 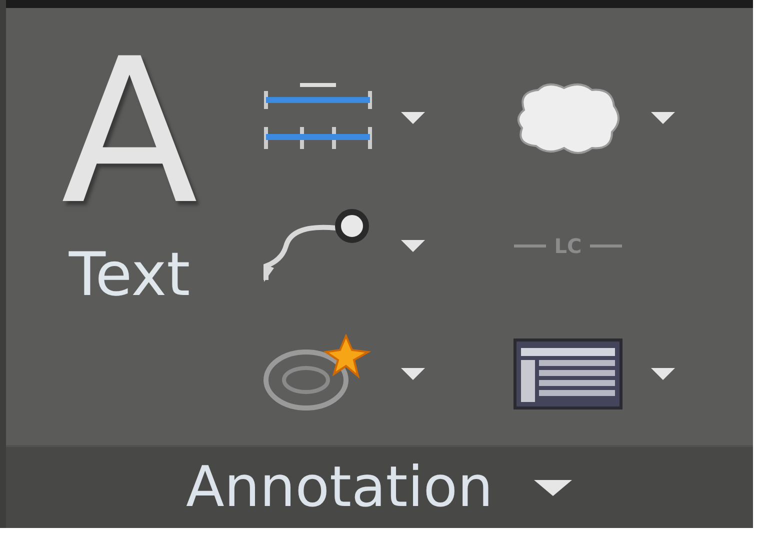 I want to click on expand-caret-icon, so click(x=553, y=488).